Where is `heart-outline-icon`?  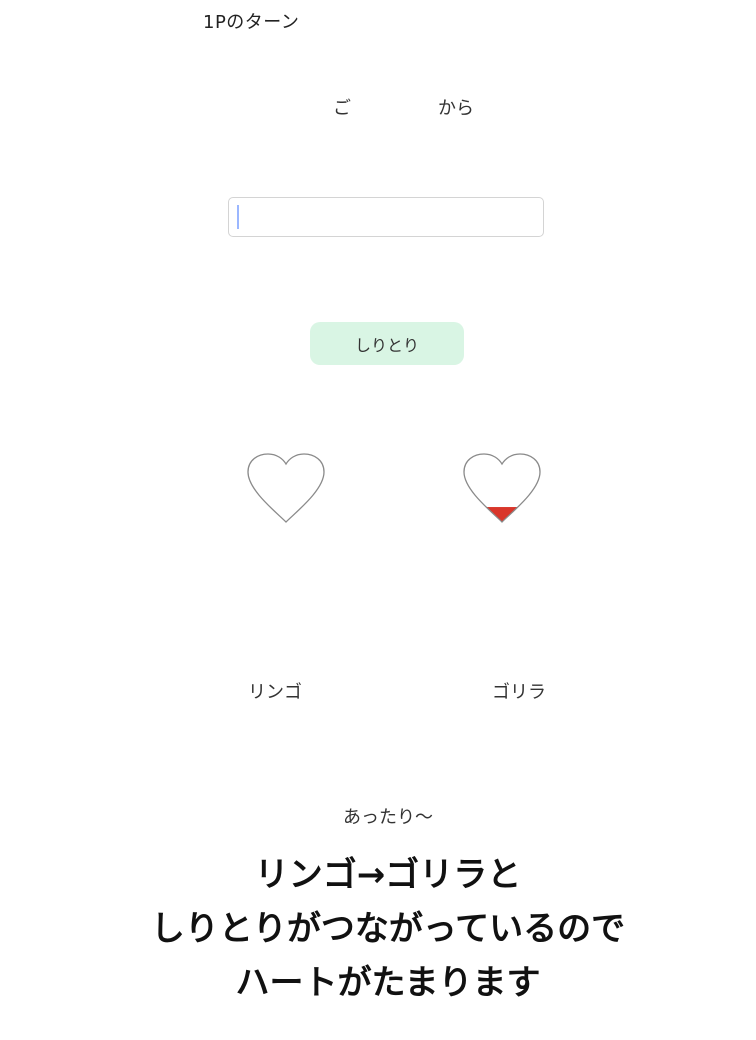 heart-outline-icon is located at coordinates (286, 488).